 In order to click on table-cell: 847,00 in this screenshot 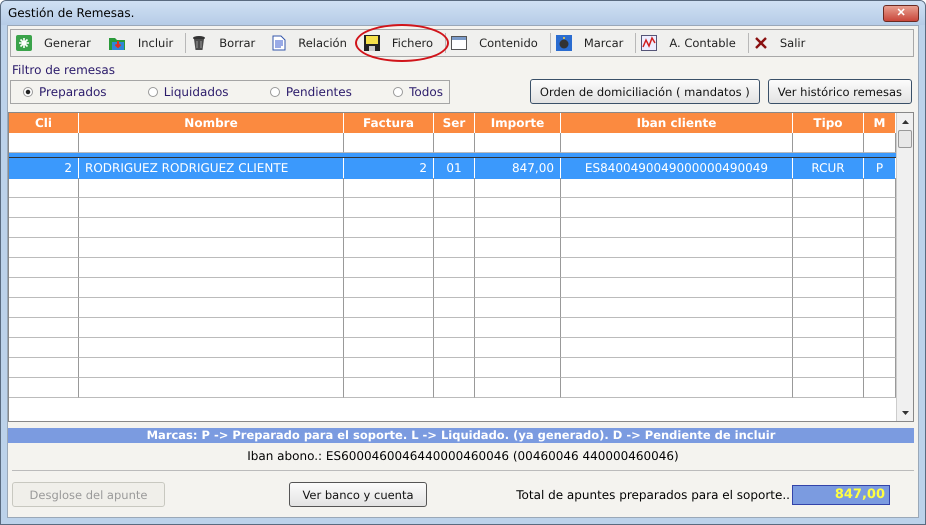, I will do `click(518, 168)`.